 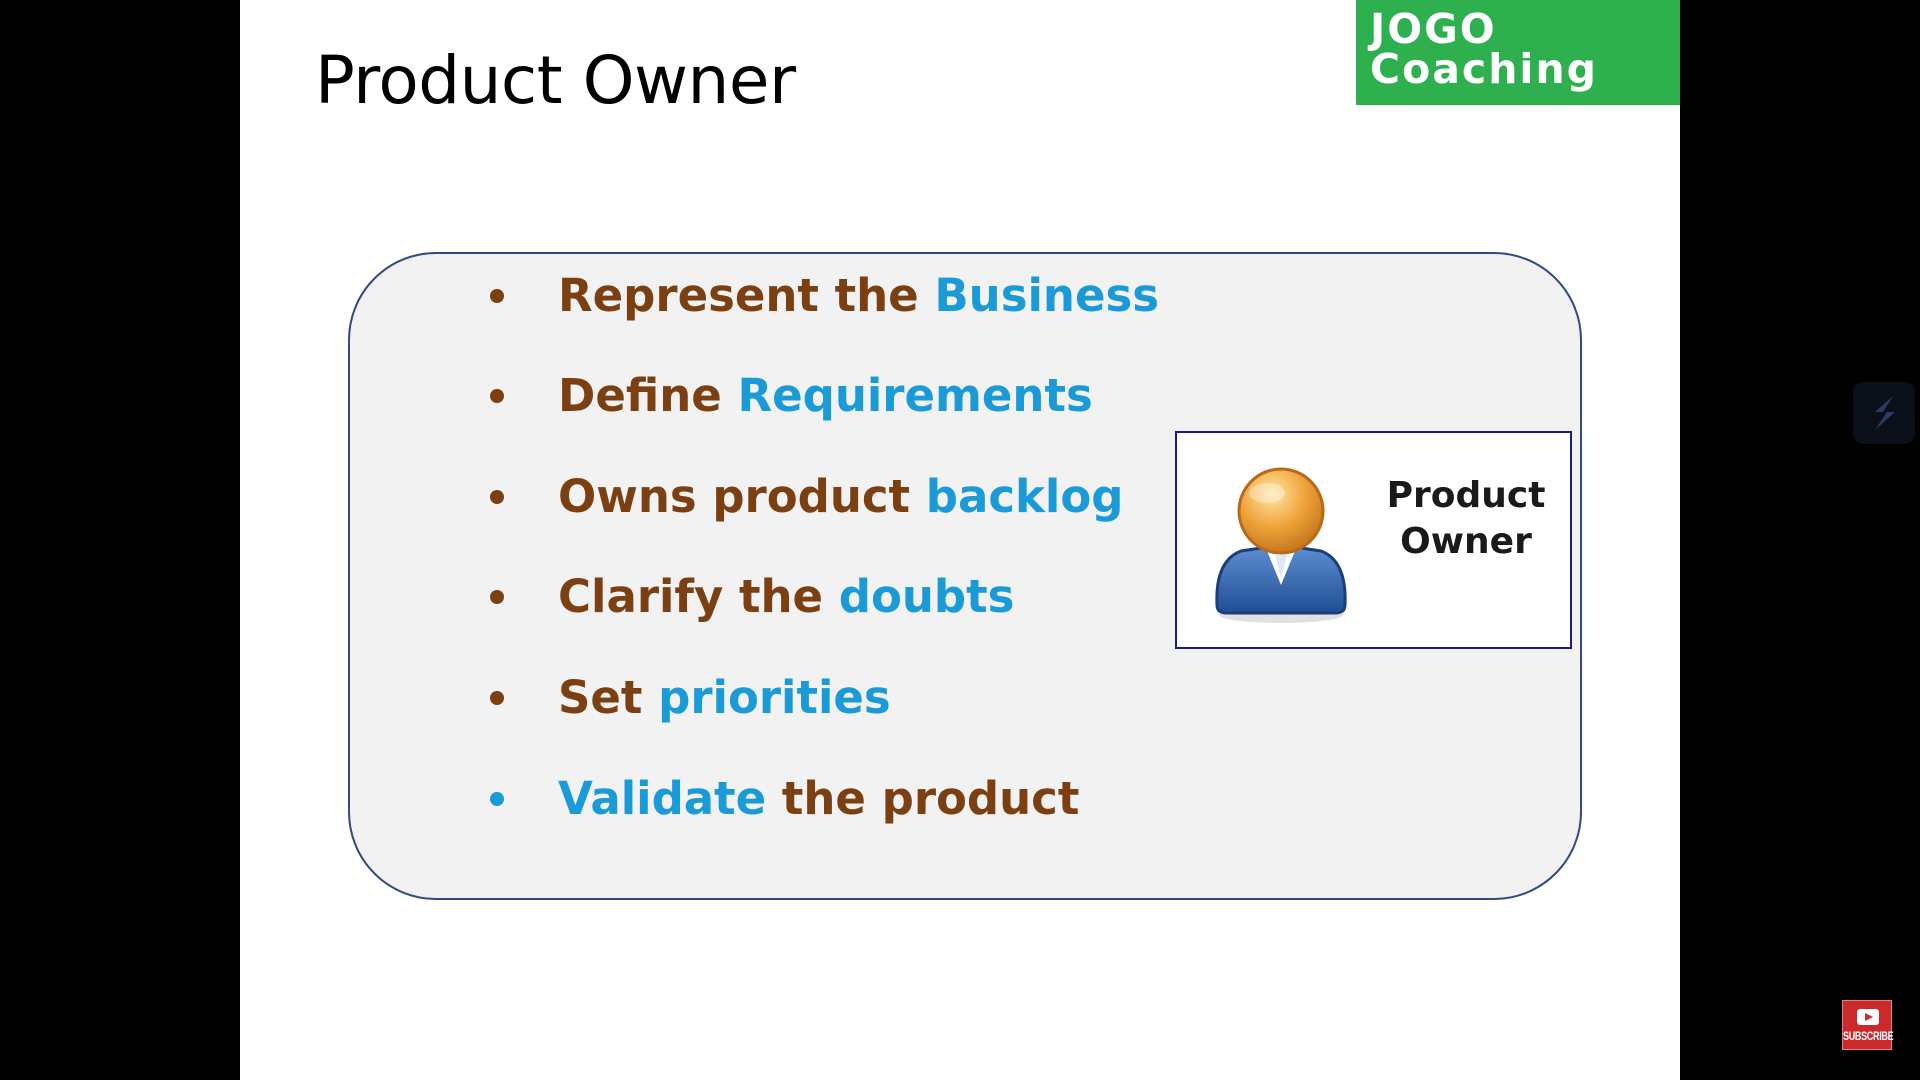 What do you see at coordinates (774, 697) in the screenshot?
I see `bullet-segment: priorities` at bounding box center [774, 697].